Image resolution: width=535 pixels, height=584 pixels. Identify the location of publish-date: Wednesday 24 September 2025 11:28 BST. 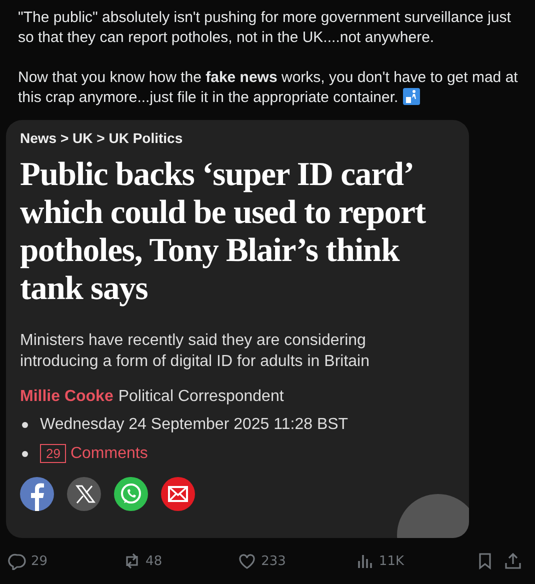
(194, 425).